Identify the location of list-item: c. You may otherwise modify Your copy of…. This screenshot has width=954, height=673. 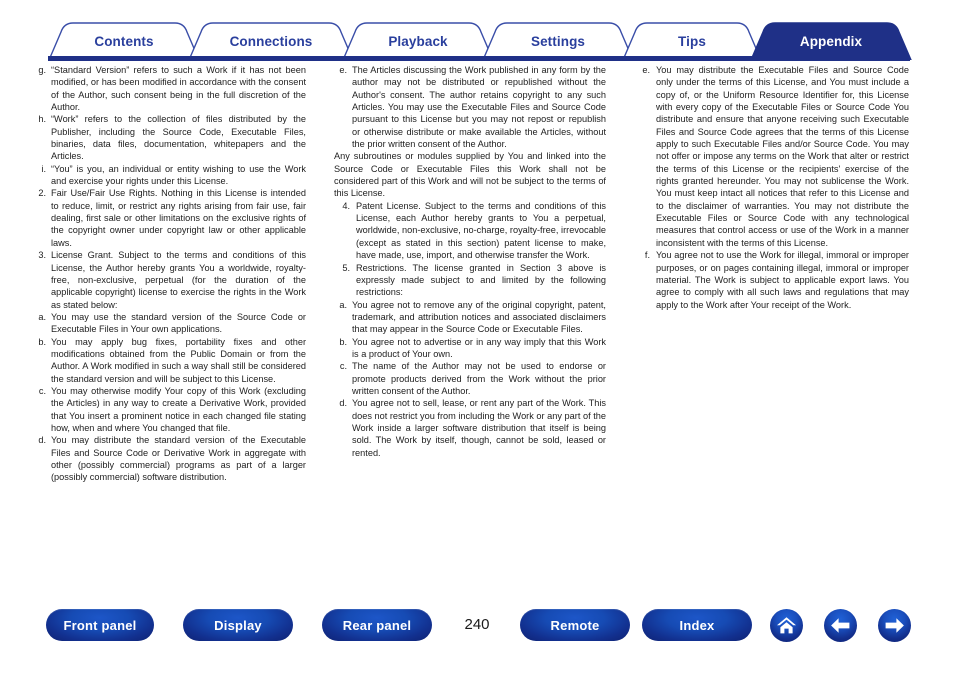
(170, 409).